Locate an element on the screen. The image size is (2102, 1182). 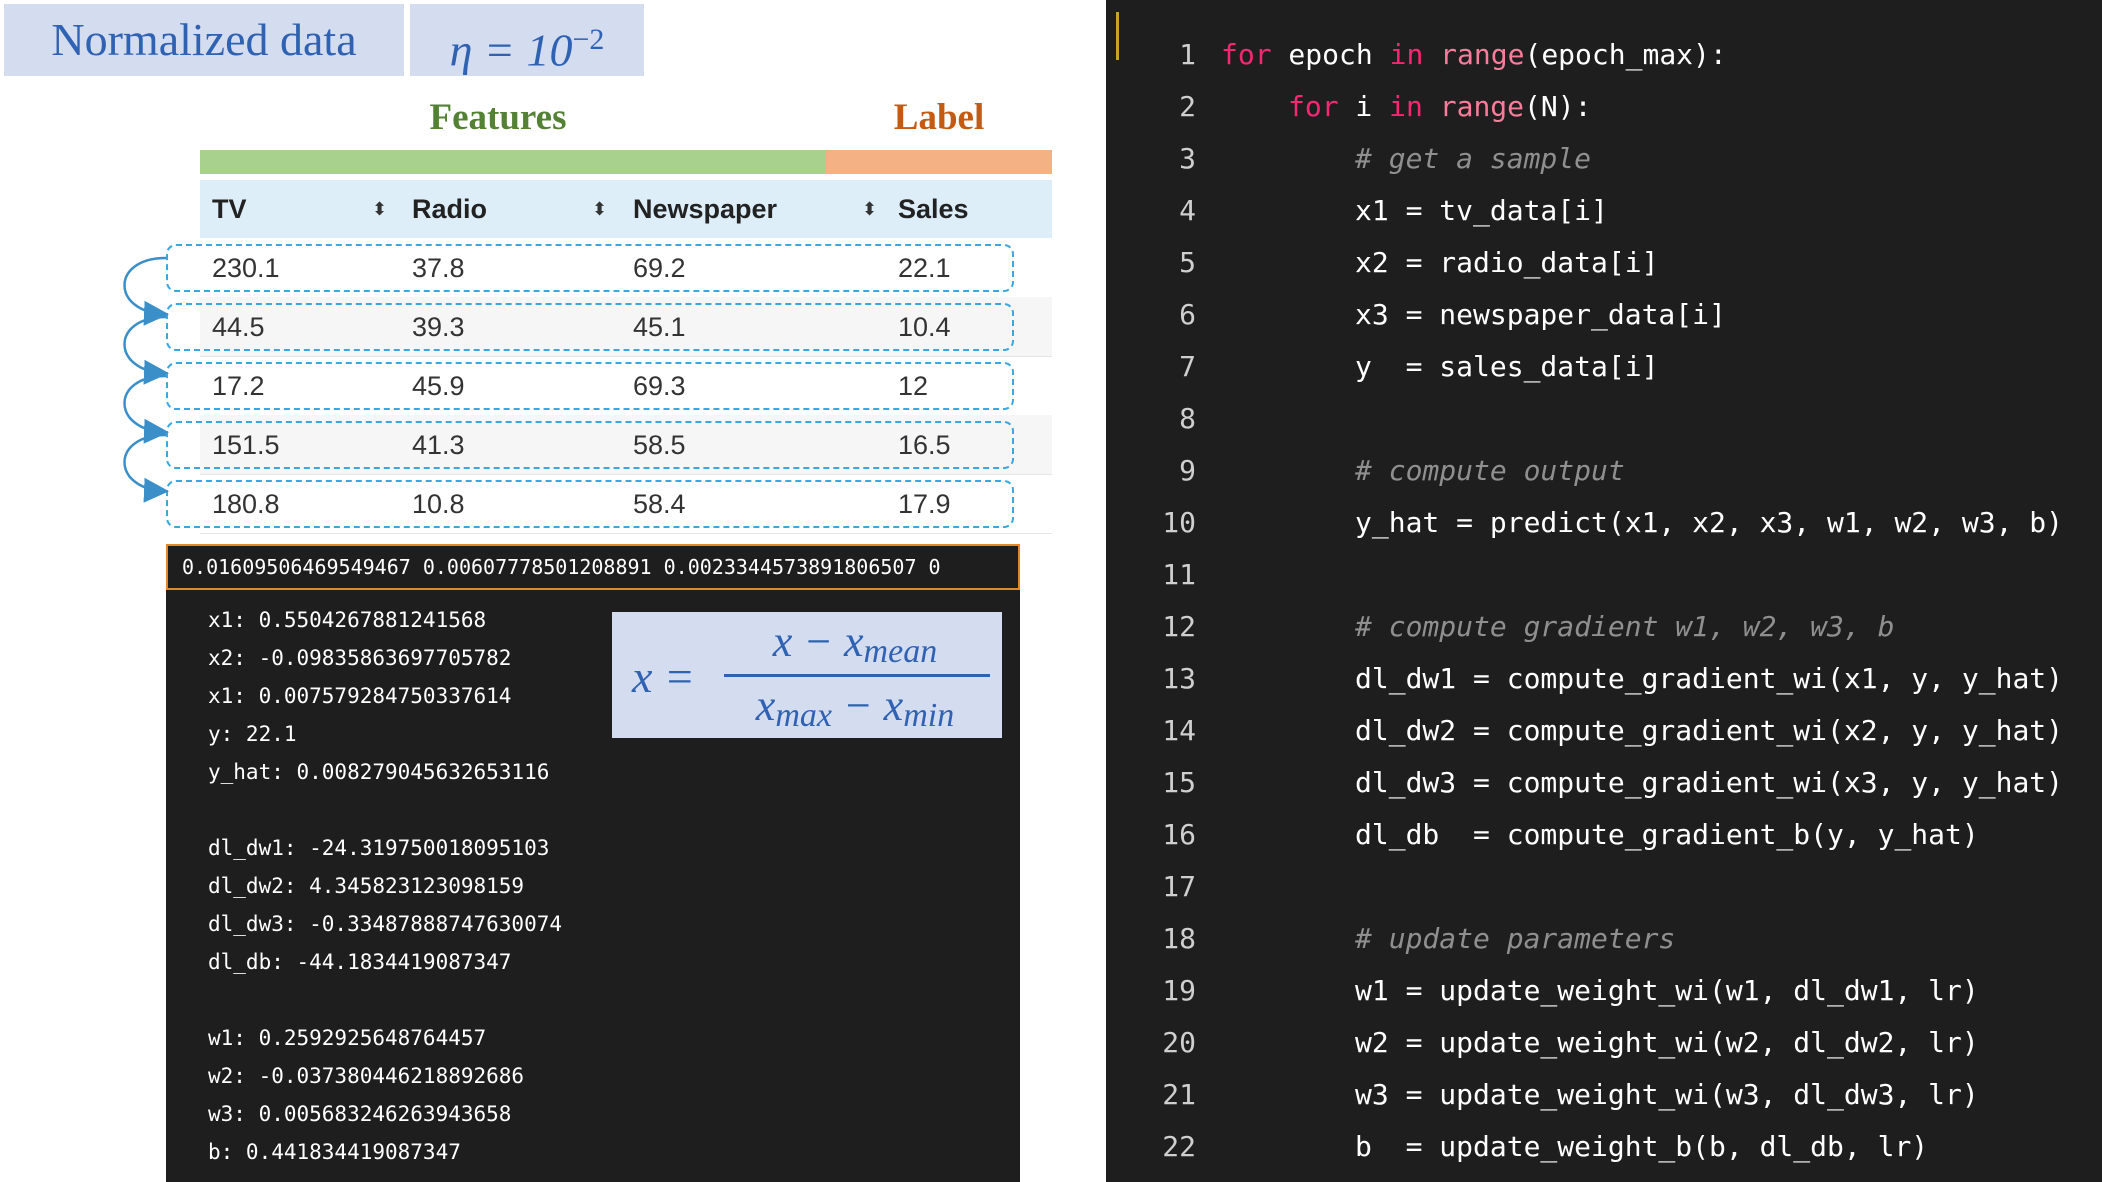
features-heading: Features is located at coordinates (498, 117).